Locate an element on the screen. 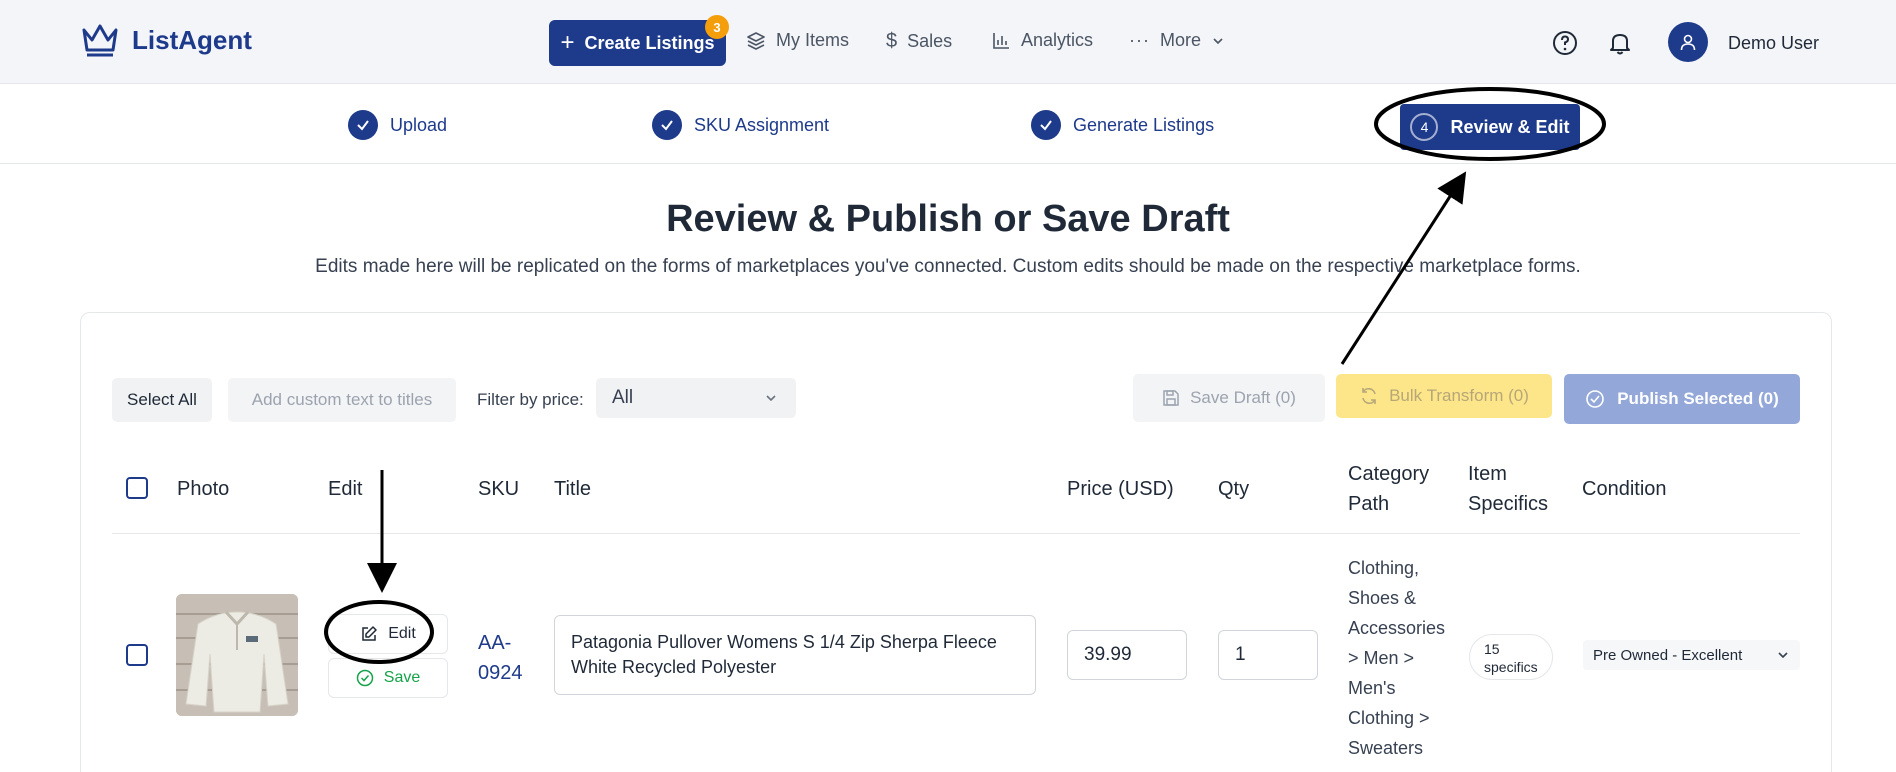 This screenshot has width=1896, height=772. header-specifics-line: Item is located at coordinates (1487, 474).